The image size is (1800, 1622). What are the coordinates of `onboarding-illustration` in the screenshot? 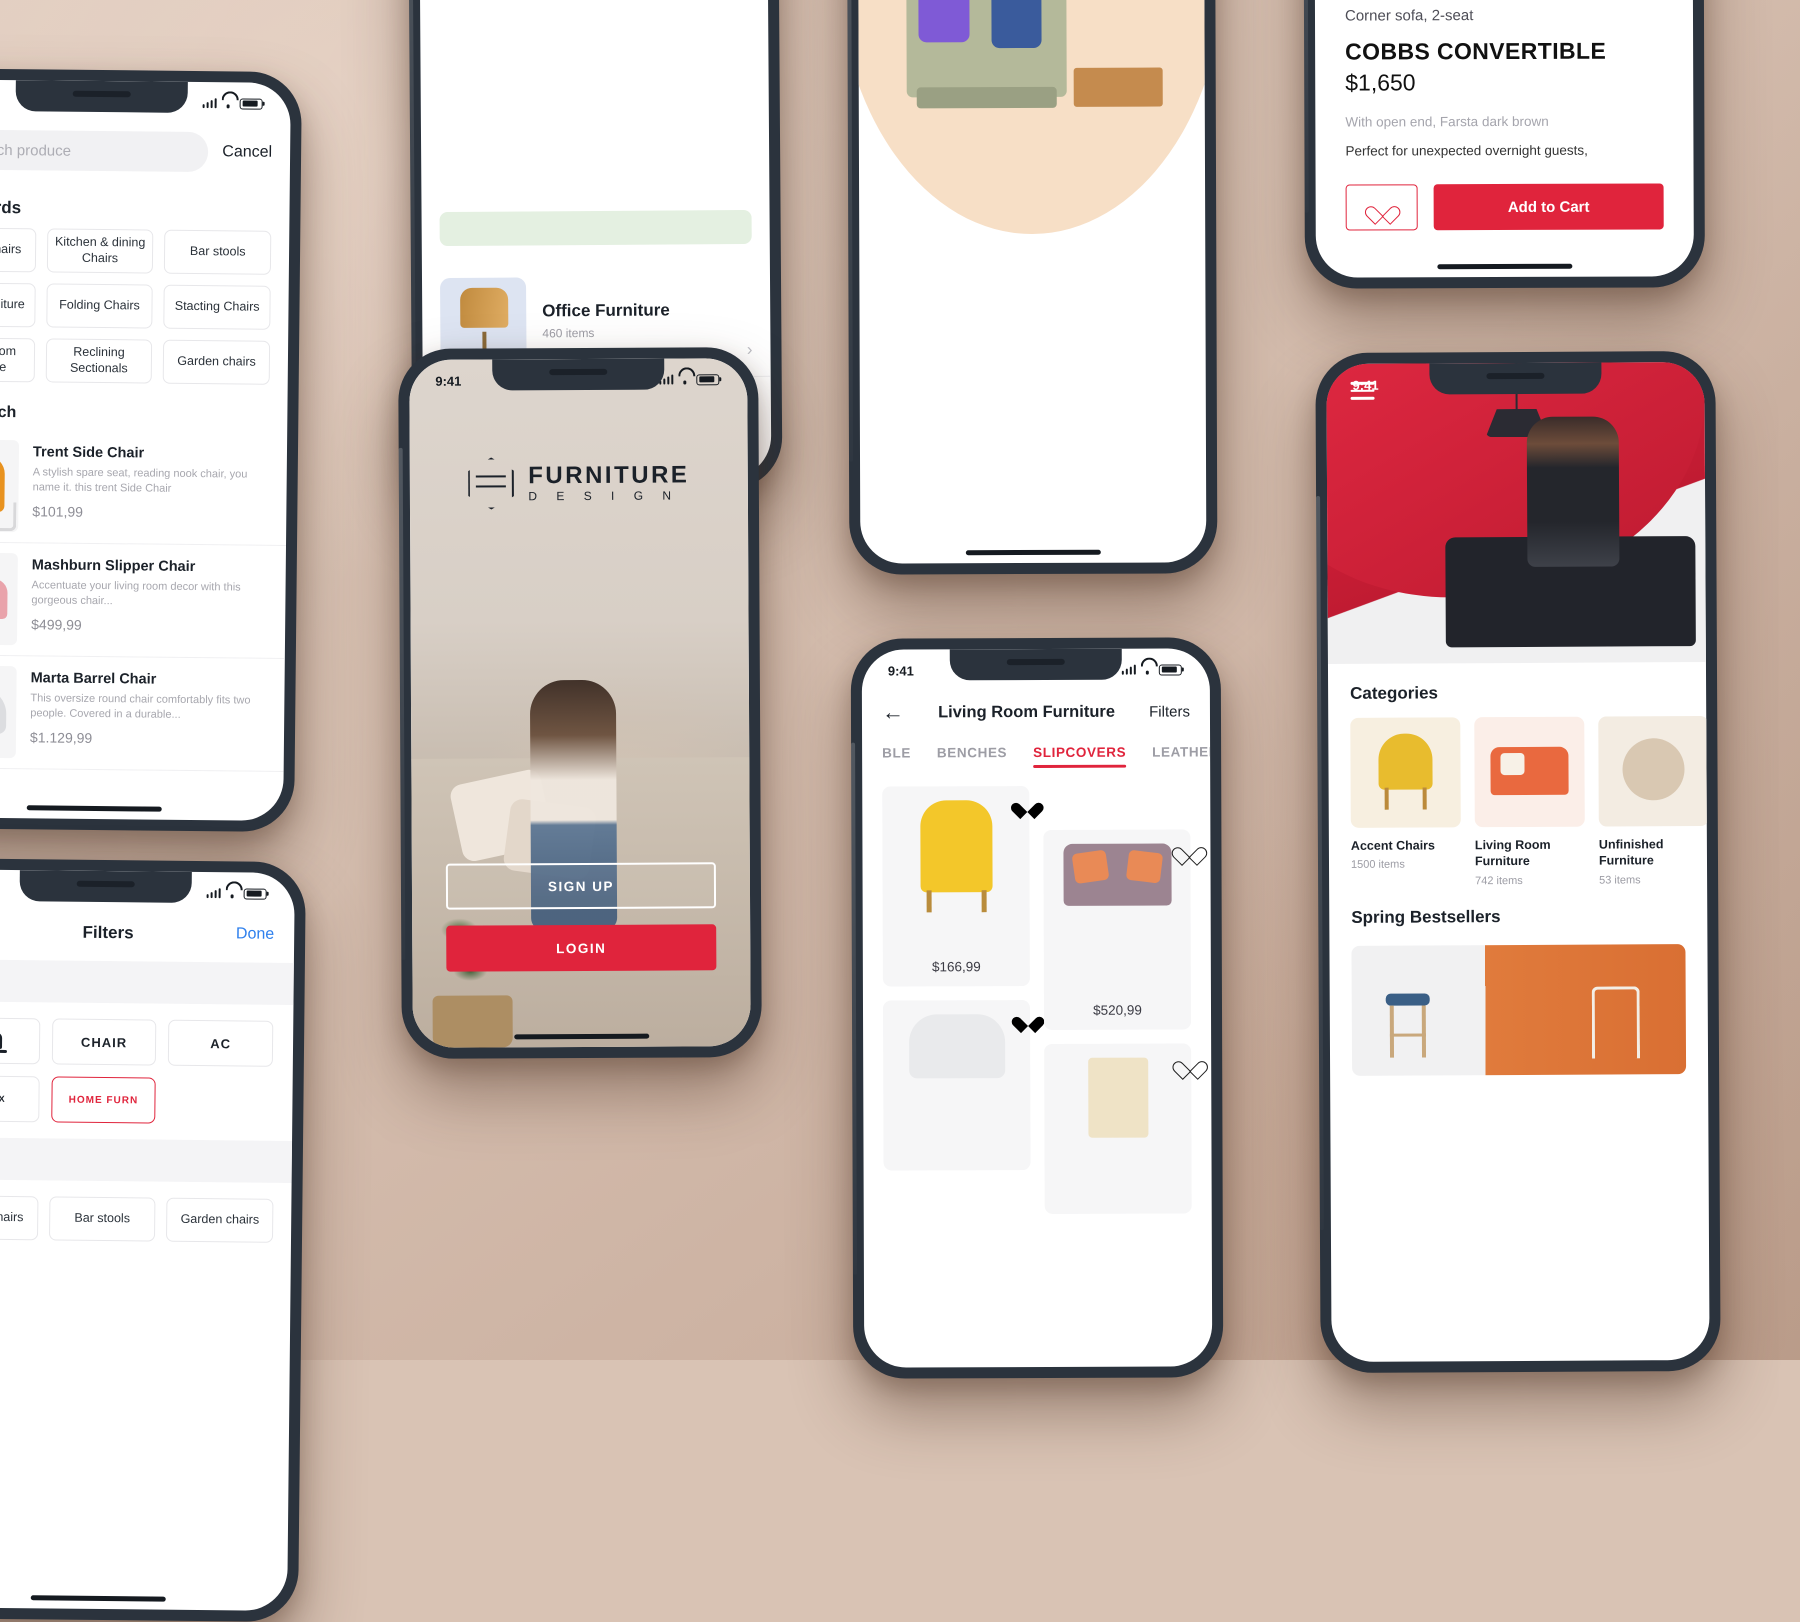 It's located at (1031, 132).